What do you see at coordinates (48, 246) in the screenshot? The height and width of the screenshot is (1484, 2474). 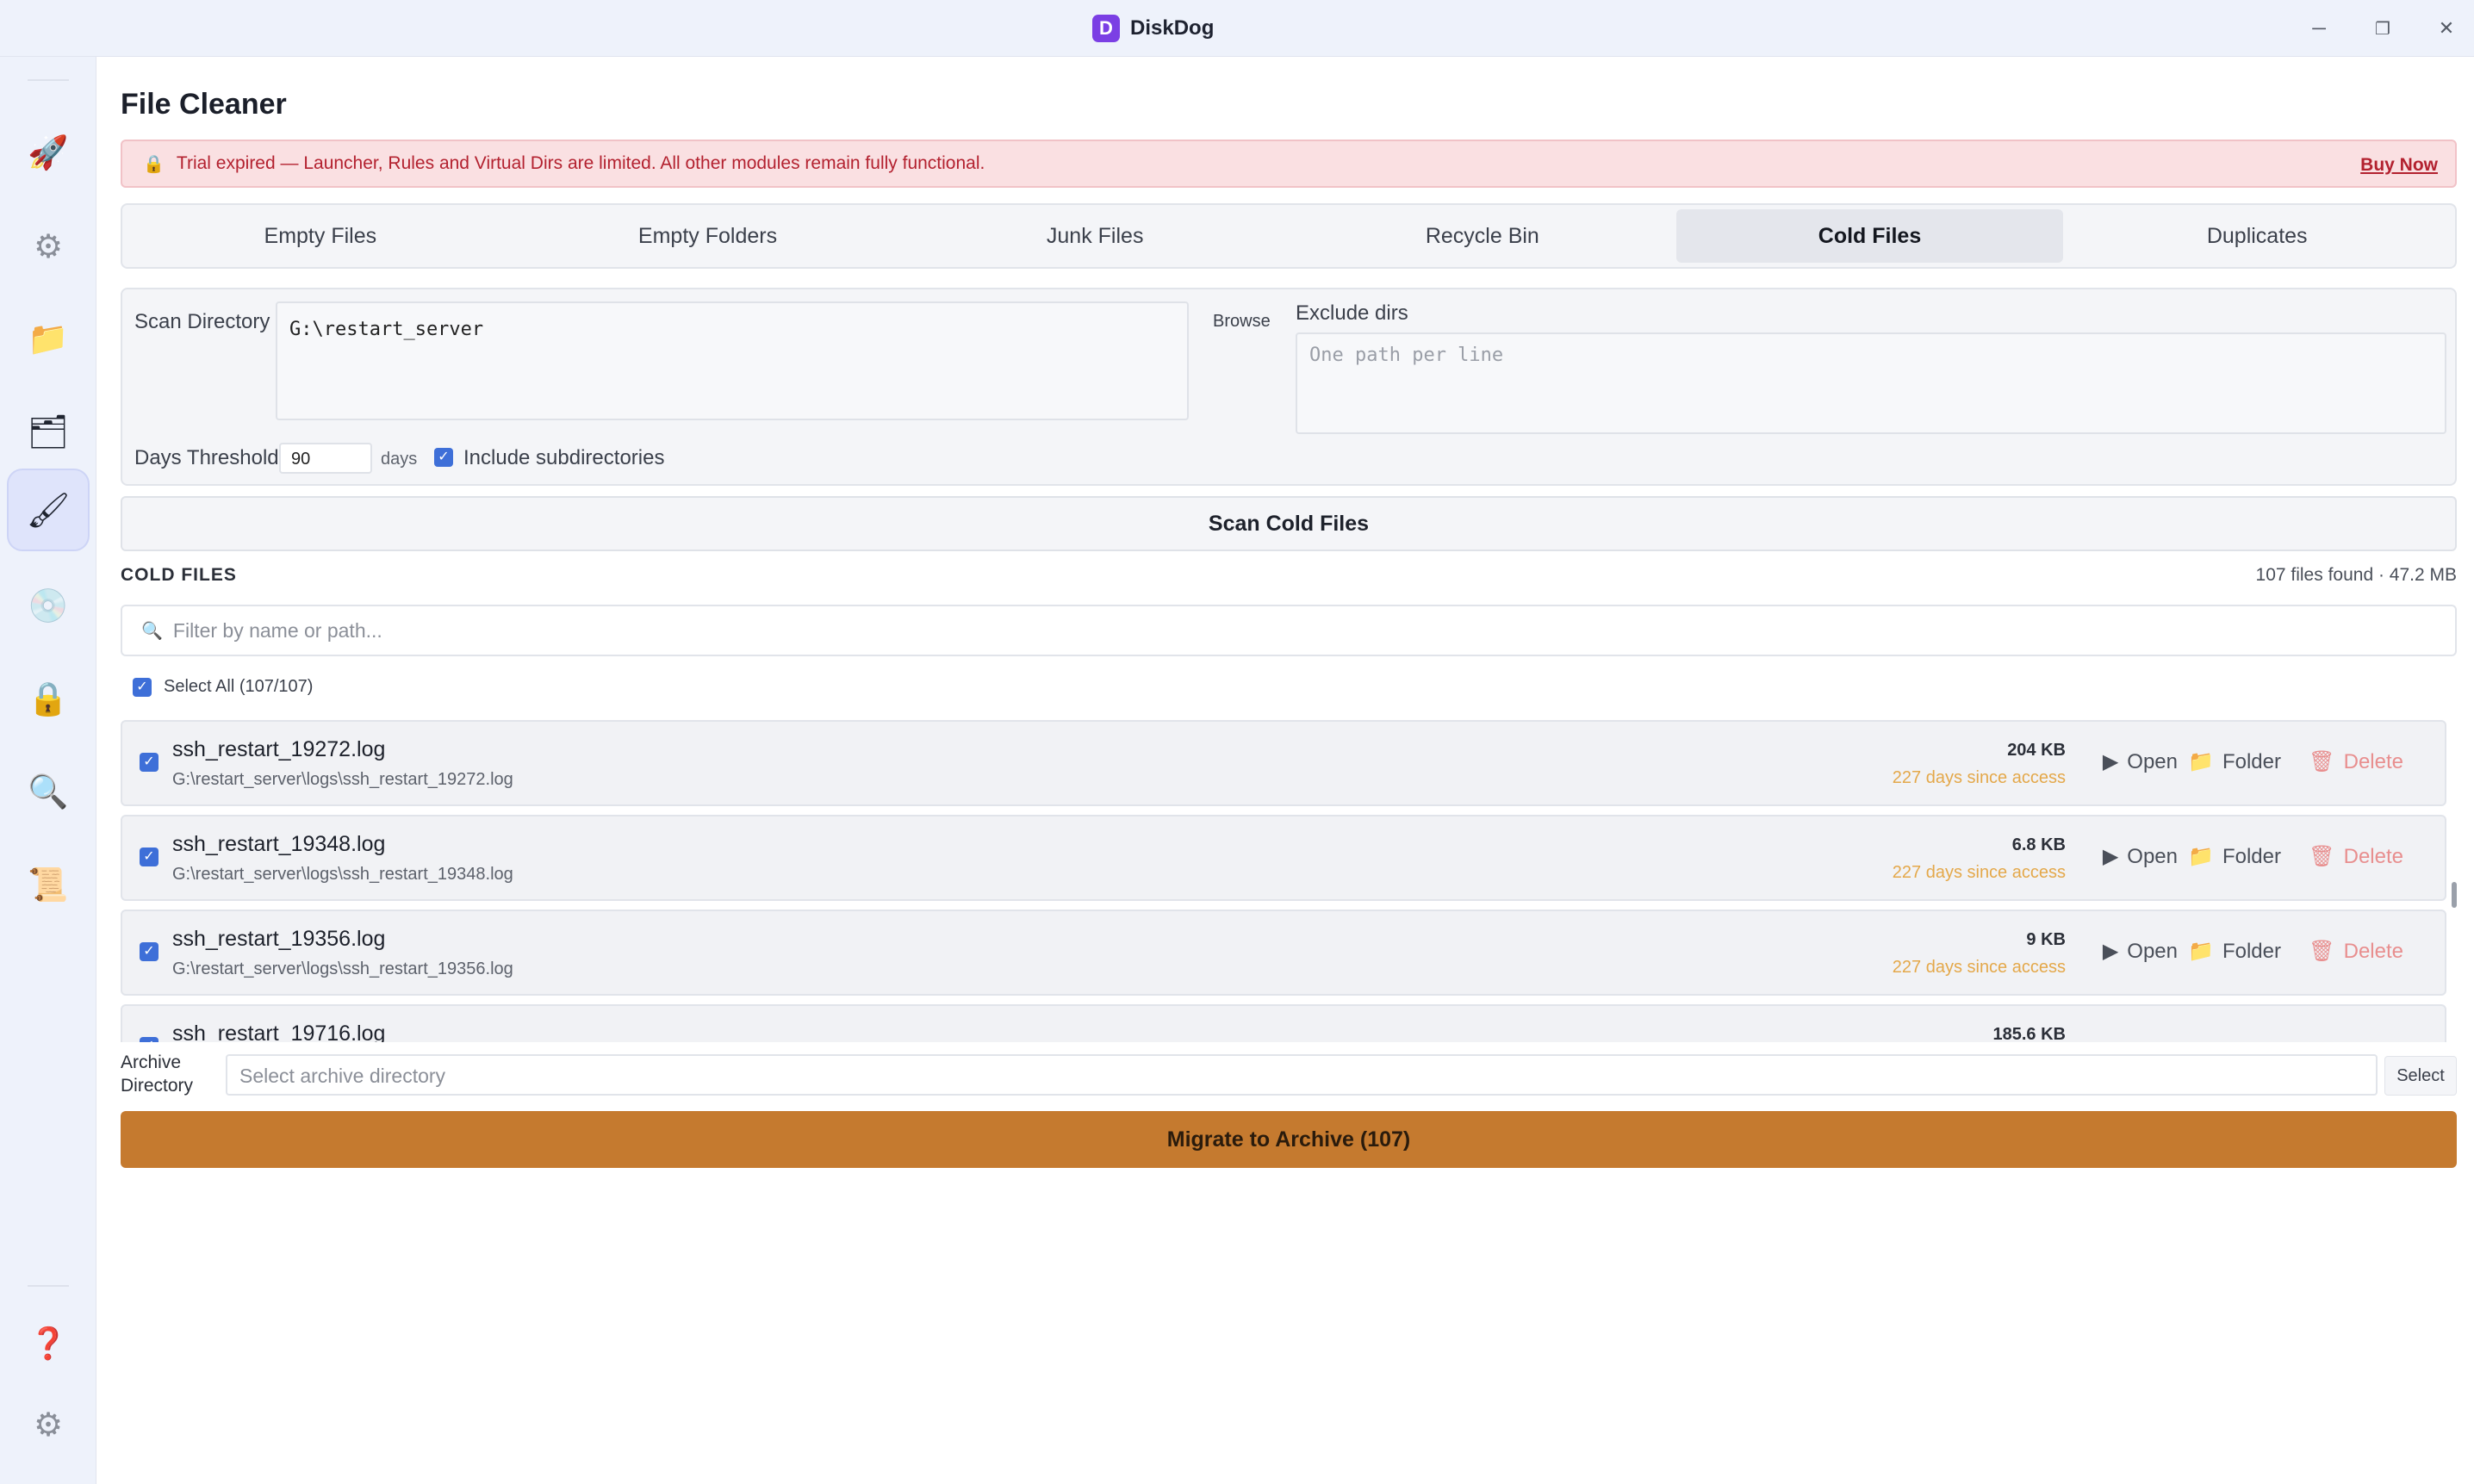 I see `sidebar-item-rules: ⚙` at bounding box center [48, 246].